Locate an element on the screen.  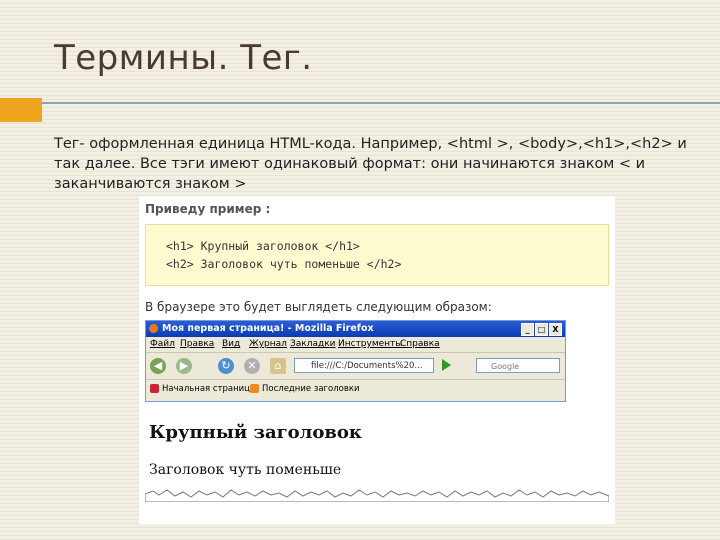
search-input: Google is located at coordinates (518, 365).